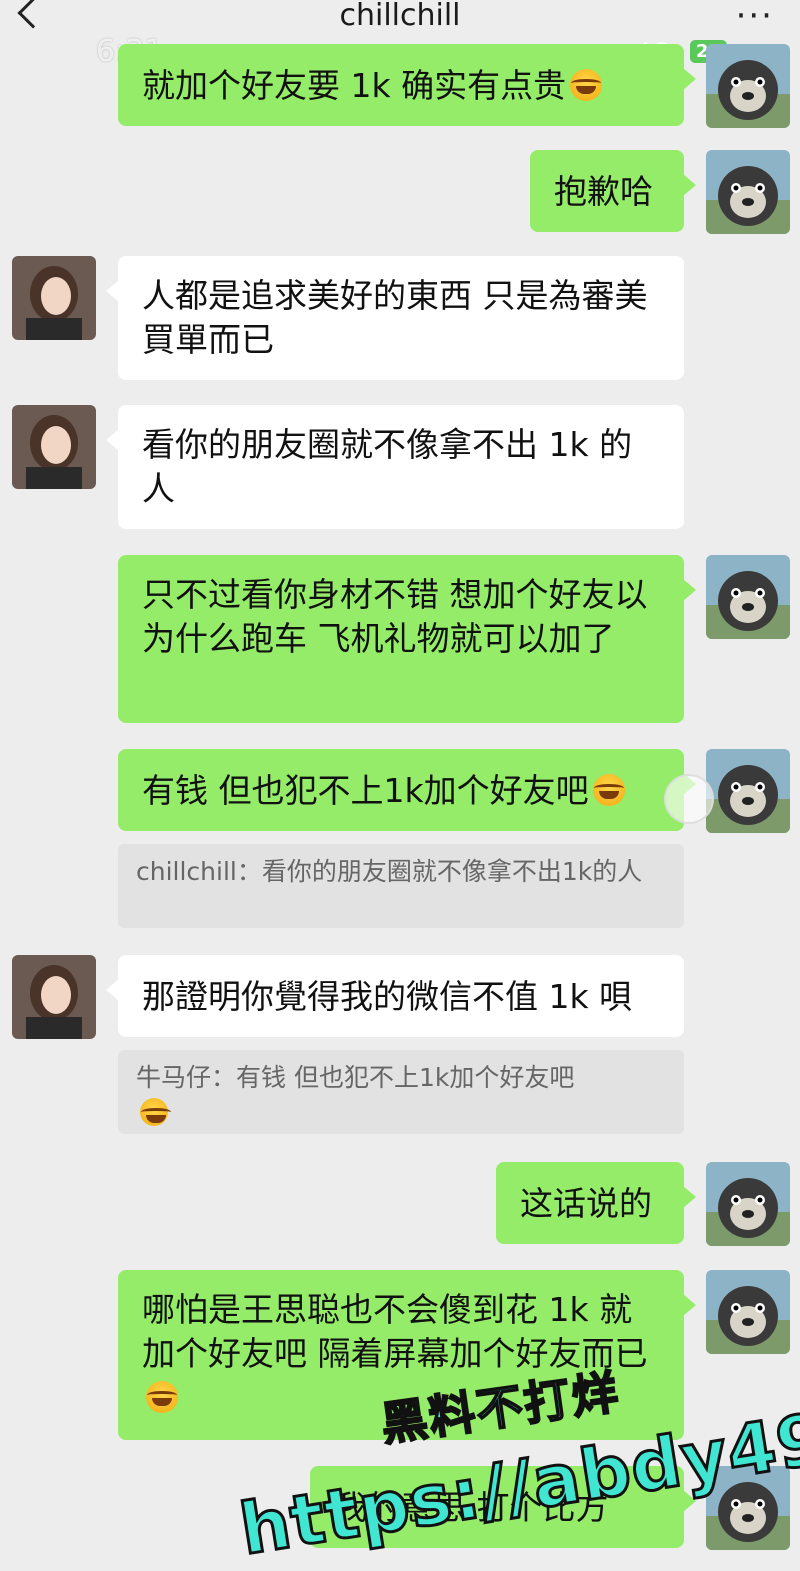  I want to click on message-bubble-received: 看你的朋友圈就不像拿不出 1k 的人, so click(395, 467).